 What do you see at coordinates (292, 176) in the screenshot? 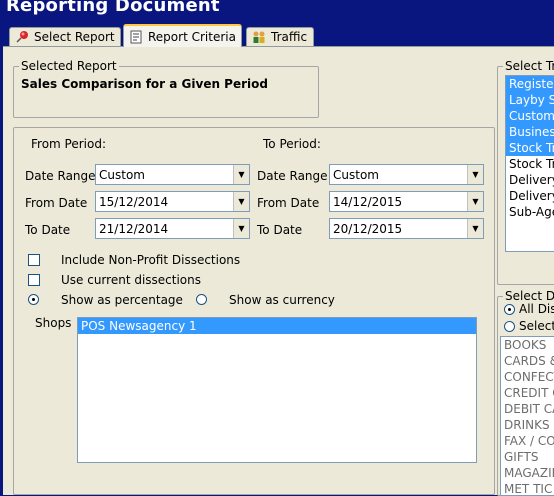
I see `to-date-range-label: Date Range` at bounding box center [292, 176].